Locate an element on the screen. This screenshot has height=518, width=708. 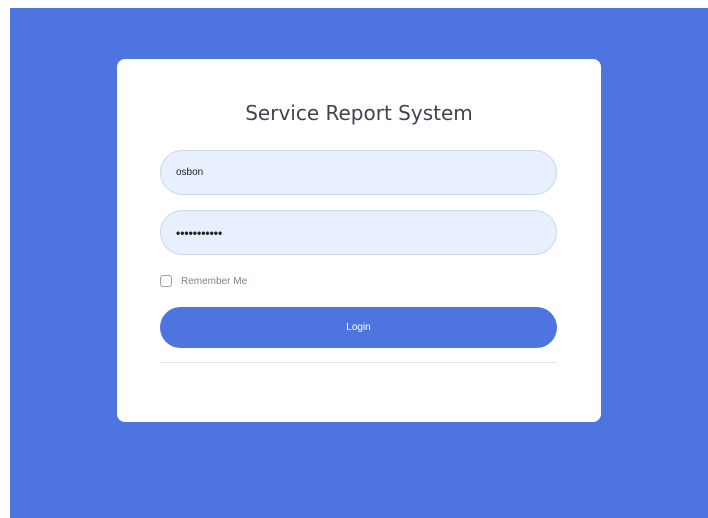
username-field is located at coordinates (358, 172).